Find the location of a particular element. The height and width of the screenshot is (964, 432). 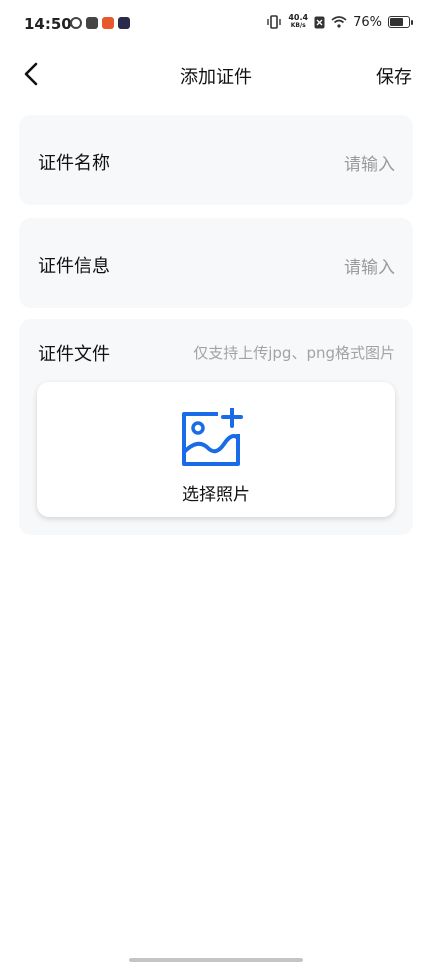

cert-file-hint: 仅支持上传jpg、png格式图片 is located at coordinates (294, 353).